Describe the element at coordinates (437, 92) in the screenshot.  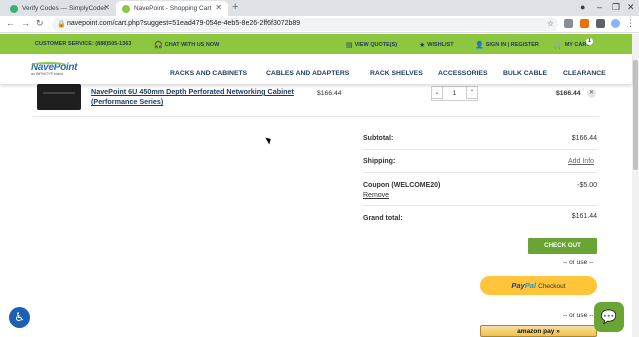
I see `decrease-qty-button: ⌄` at that location.